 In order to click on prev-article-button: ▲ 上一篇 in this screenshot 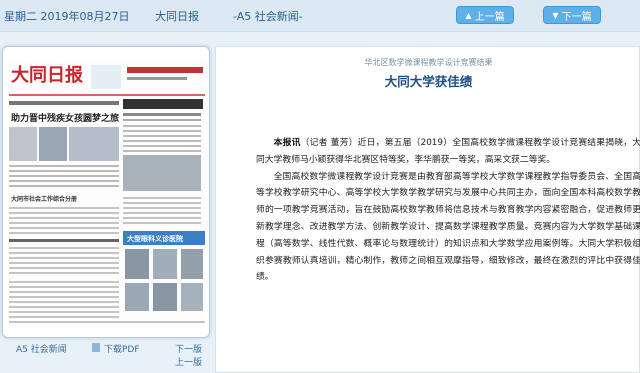, I will do `click(485, 15)`.